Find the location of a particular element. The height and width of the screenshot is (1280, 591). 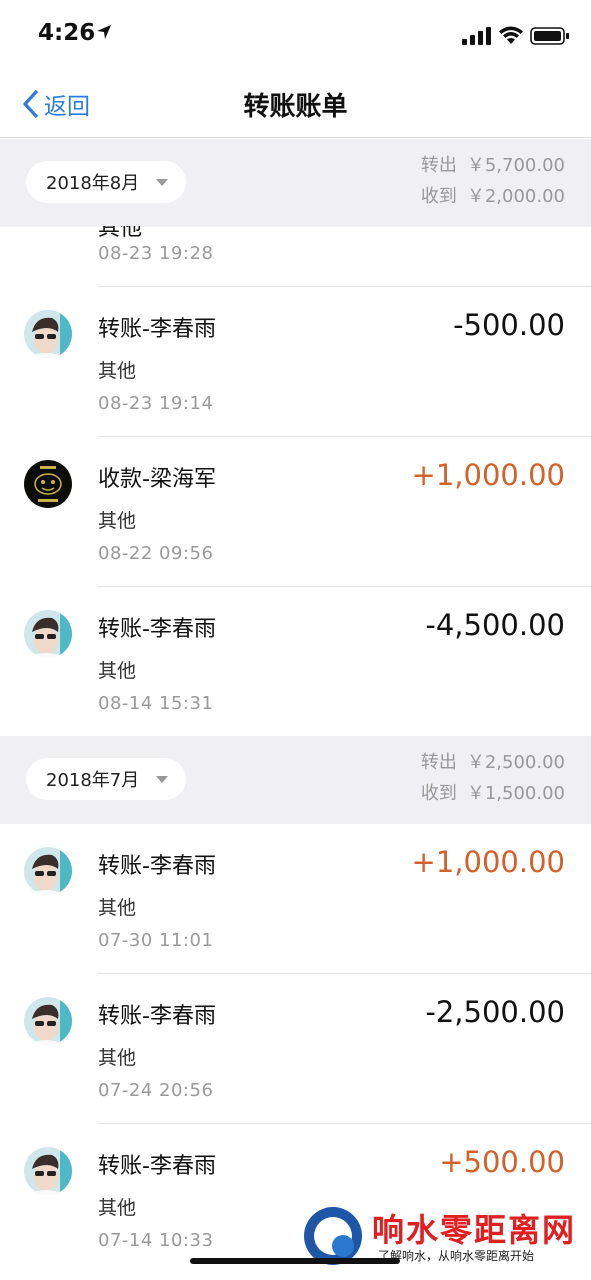

watermark-logo-icon is located at coordinates (333, 1236).